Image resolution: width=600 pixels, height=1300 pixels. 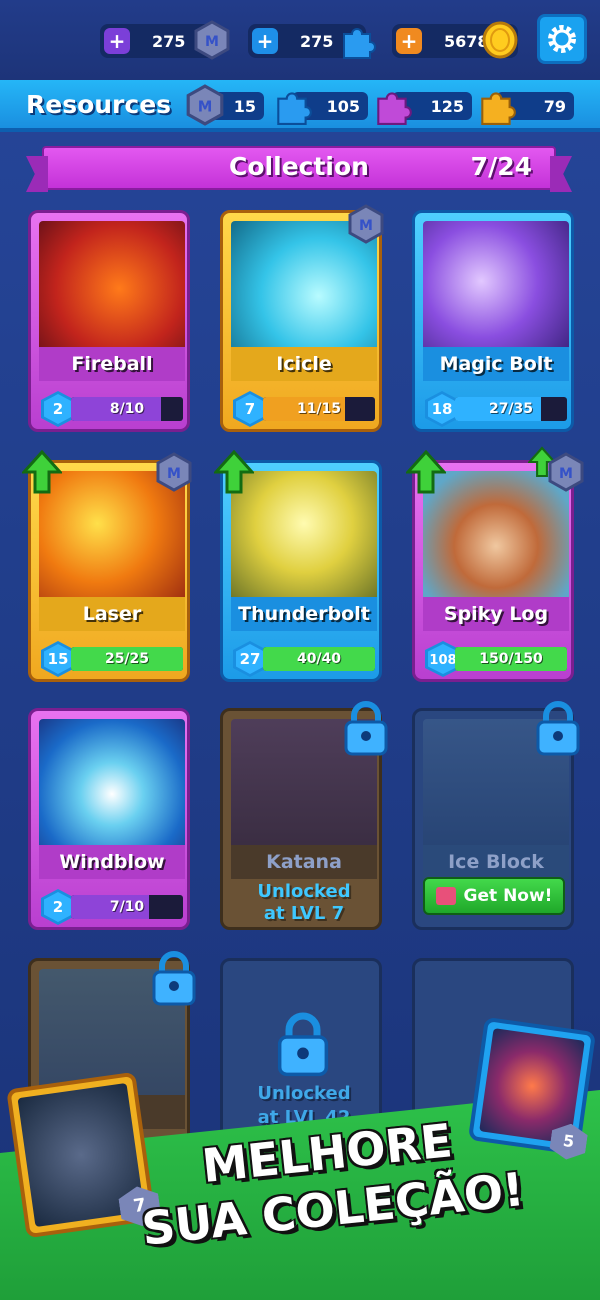 I want to click on card-name: Laser, so click(x=112, y=614).